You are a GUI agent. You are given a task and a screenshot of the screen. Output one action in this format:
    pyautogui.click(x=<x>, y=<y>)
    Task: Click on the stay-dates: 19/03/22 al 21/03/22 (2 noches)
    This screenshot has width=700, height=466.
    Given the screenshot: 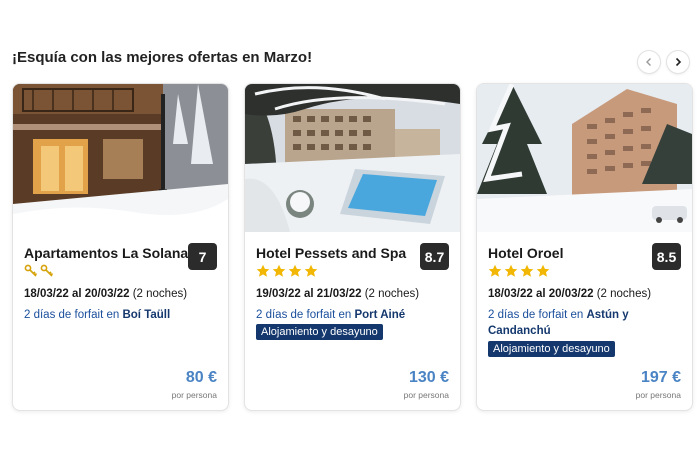 What is the action you would take?
    pyautogui.click(x=337, y=294)
    